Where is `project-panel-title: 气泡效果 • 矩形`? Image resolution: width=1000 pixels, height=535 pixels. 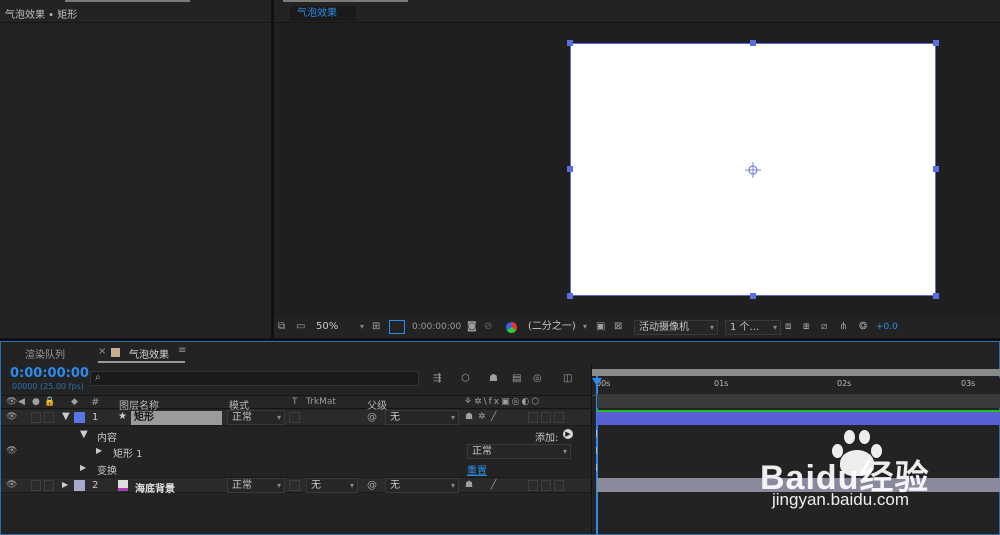 project-panel-title: 气泡效果 • 矩形 is located at coordinates (41, 15).